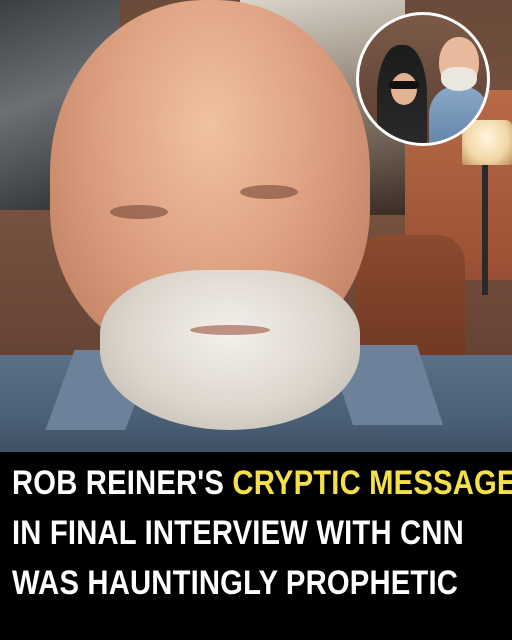 This screenshot has width=512, height=640. What do you see at coordinates (230, 350) in the screenshot?
I see `white-beard` at bounding box center [230, 350].